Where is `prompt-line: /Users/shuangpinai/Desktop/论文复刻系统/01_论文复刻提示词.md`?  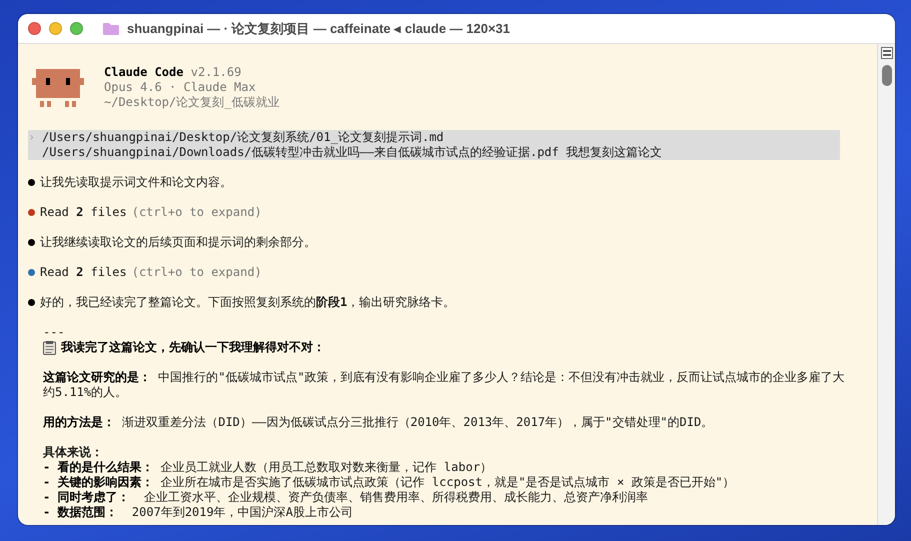 prompt-line: /Users/shuangpinai/Desktop/论文复刻系统/01_论文复刻提示词.md is located at coordinates (243, 137).